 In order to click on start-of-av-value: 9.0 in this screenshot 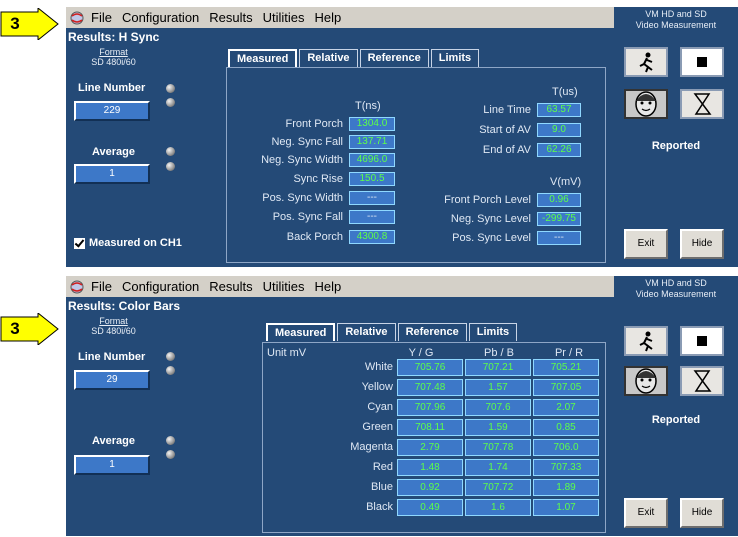, I will do `click(559, 130)`.